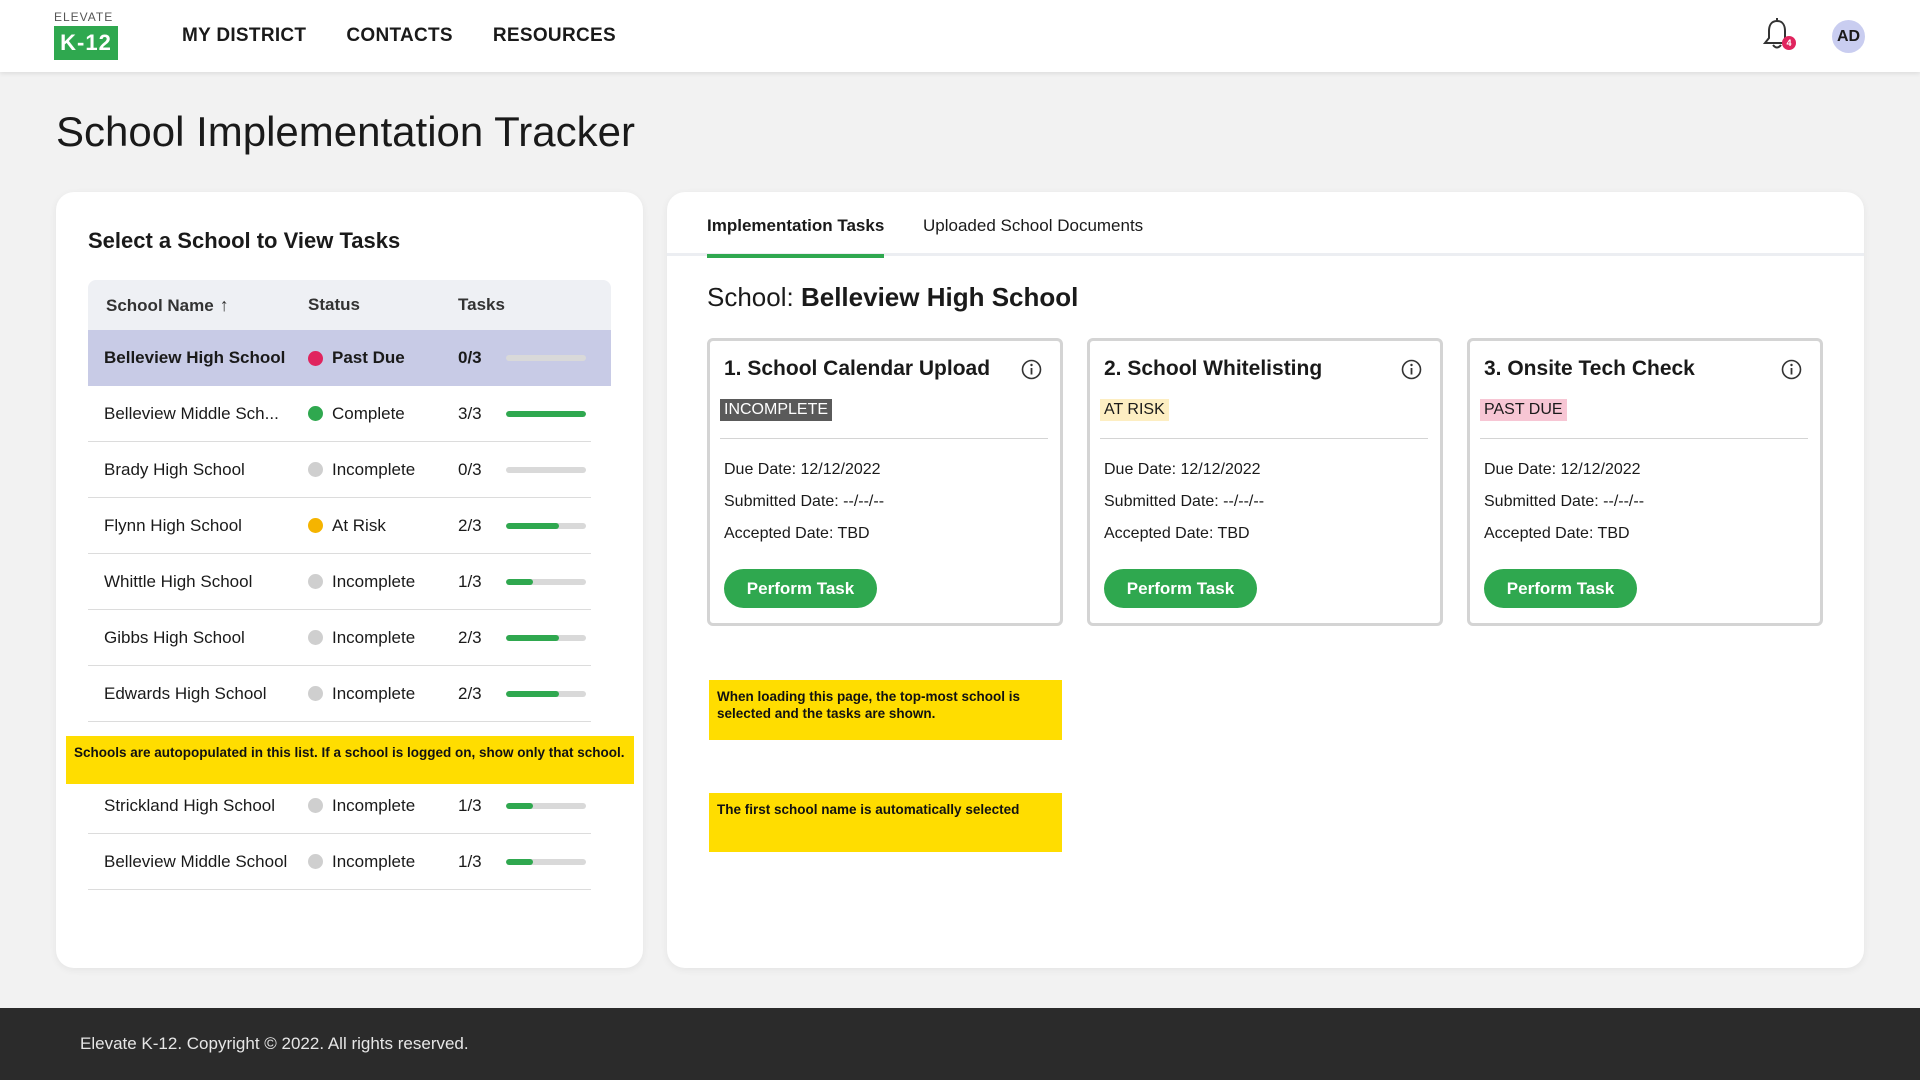 This screenshot has height=1080, width=1920. What do you see at coordinates (185, 693) in the screenshot?
I see `school-name-cell: Edwards High School` at bounding box center [185, 693].